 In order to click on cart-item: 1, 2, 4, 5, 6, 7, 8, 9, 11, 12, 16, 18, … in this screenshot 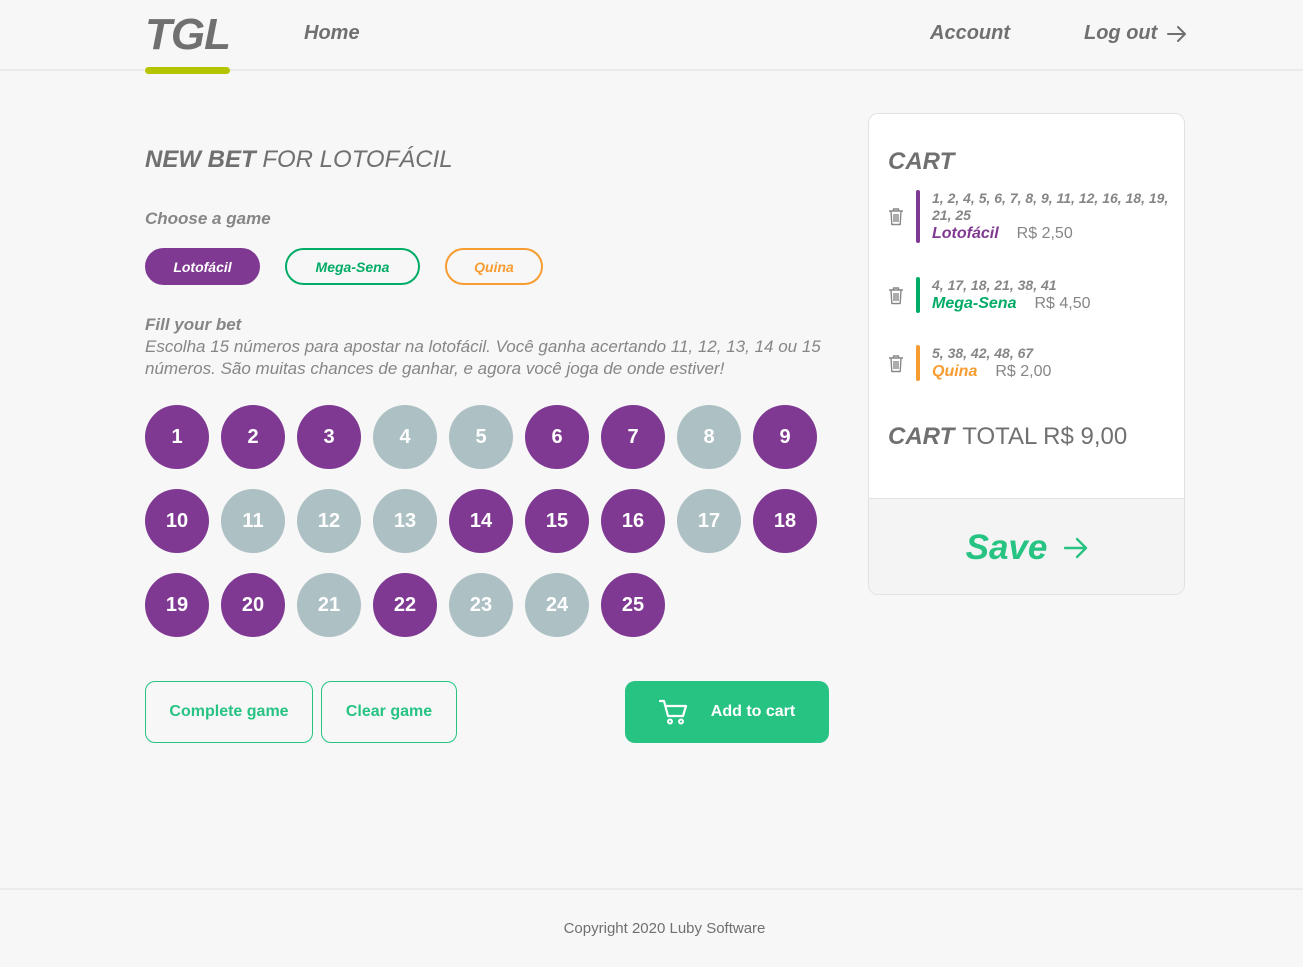, I will do `click(1032, 216)`.